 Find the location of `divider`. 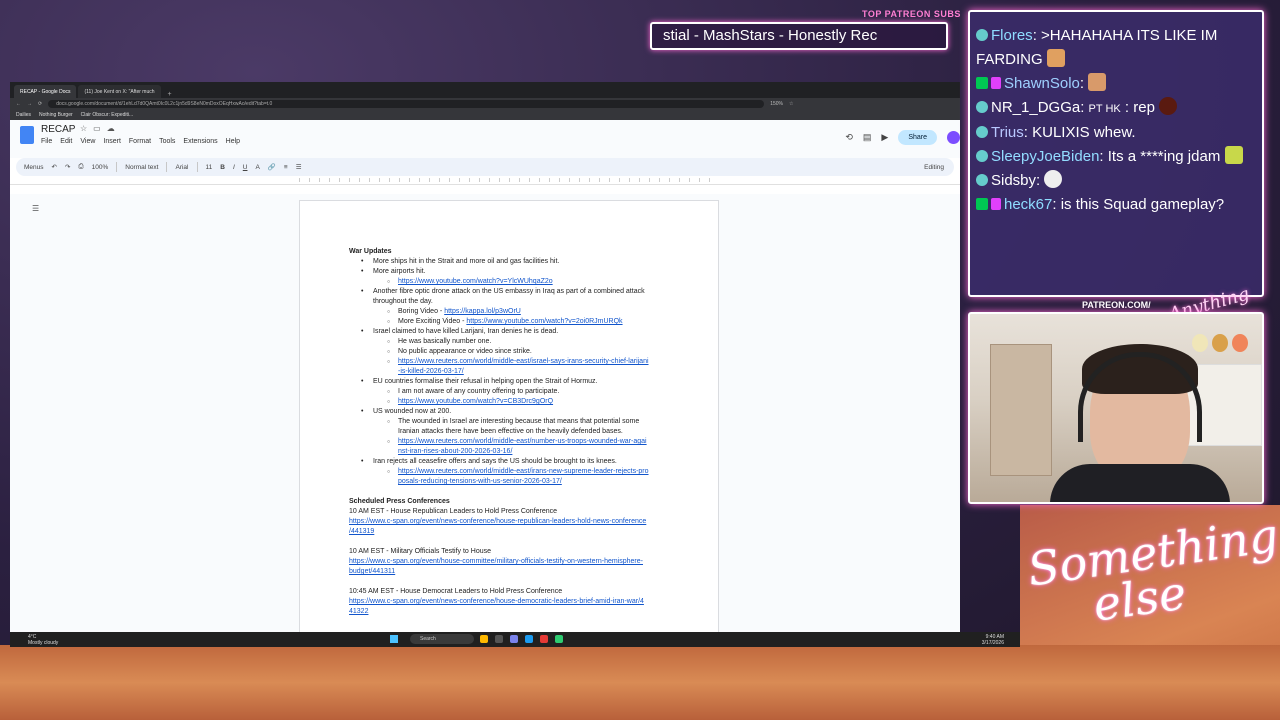

divider is located at coordinates (167, 167).